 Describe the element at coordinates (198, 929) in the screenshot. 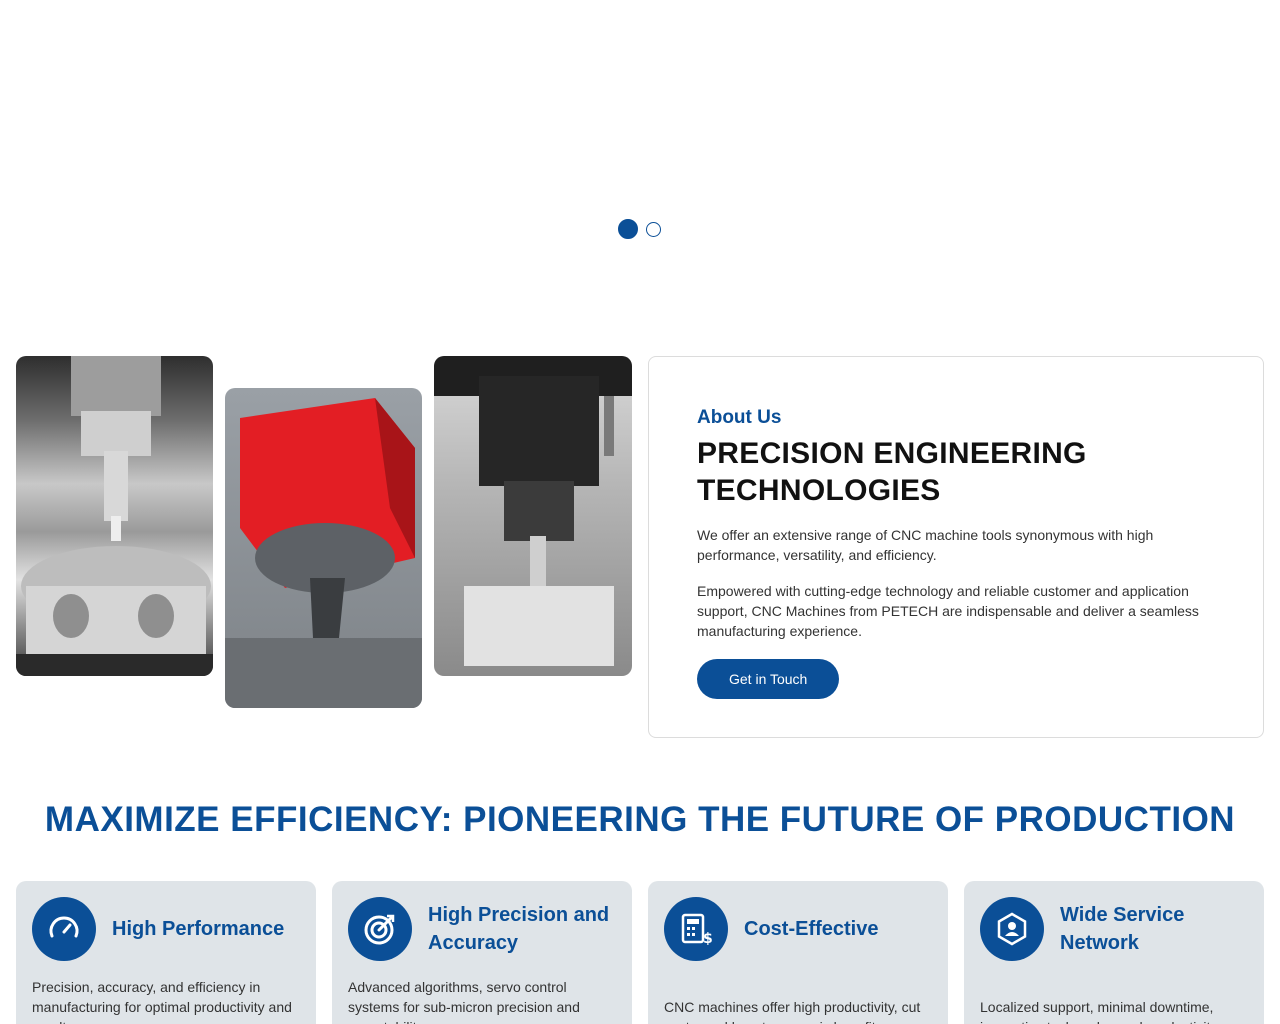

I see `feature-title: High Performance` at that location.